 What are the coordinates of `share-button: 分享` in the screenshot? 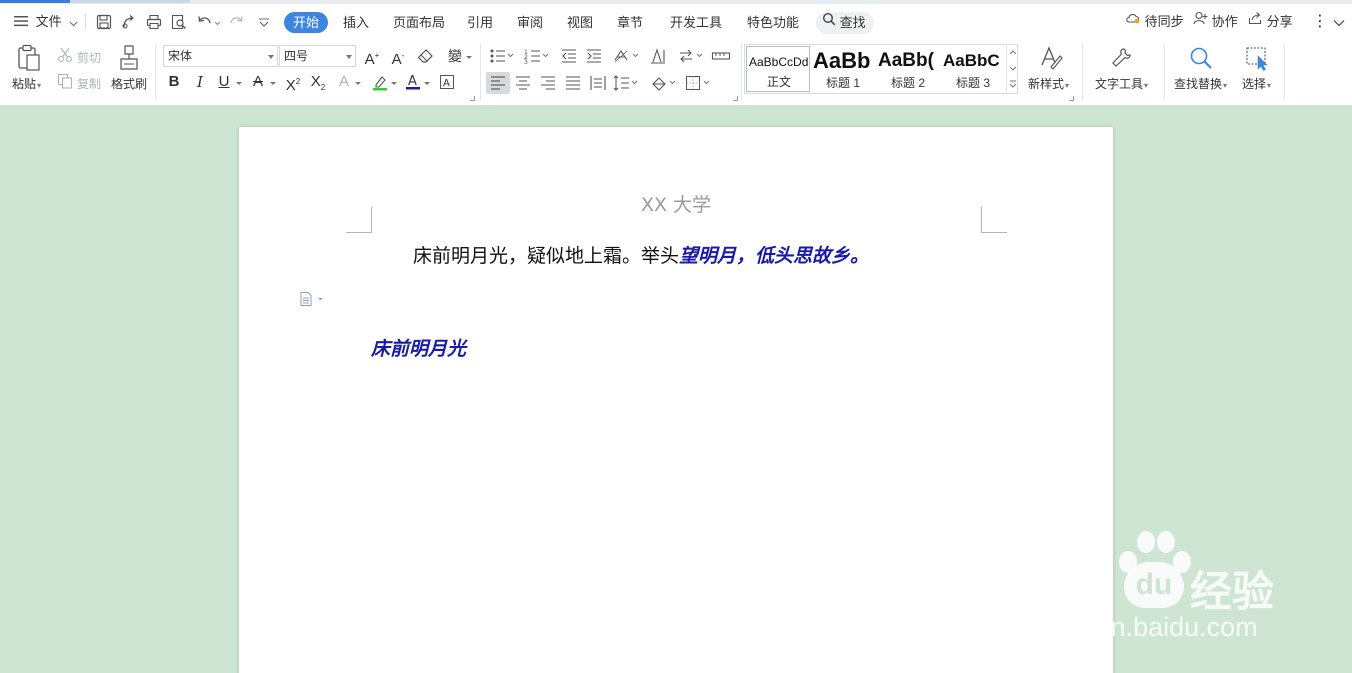 It's located at (1270, 22).